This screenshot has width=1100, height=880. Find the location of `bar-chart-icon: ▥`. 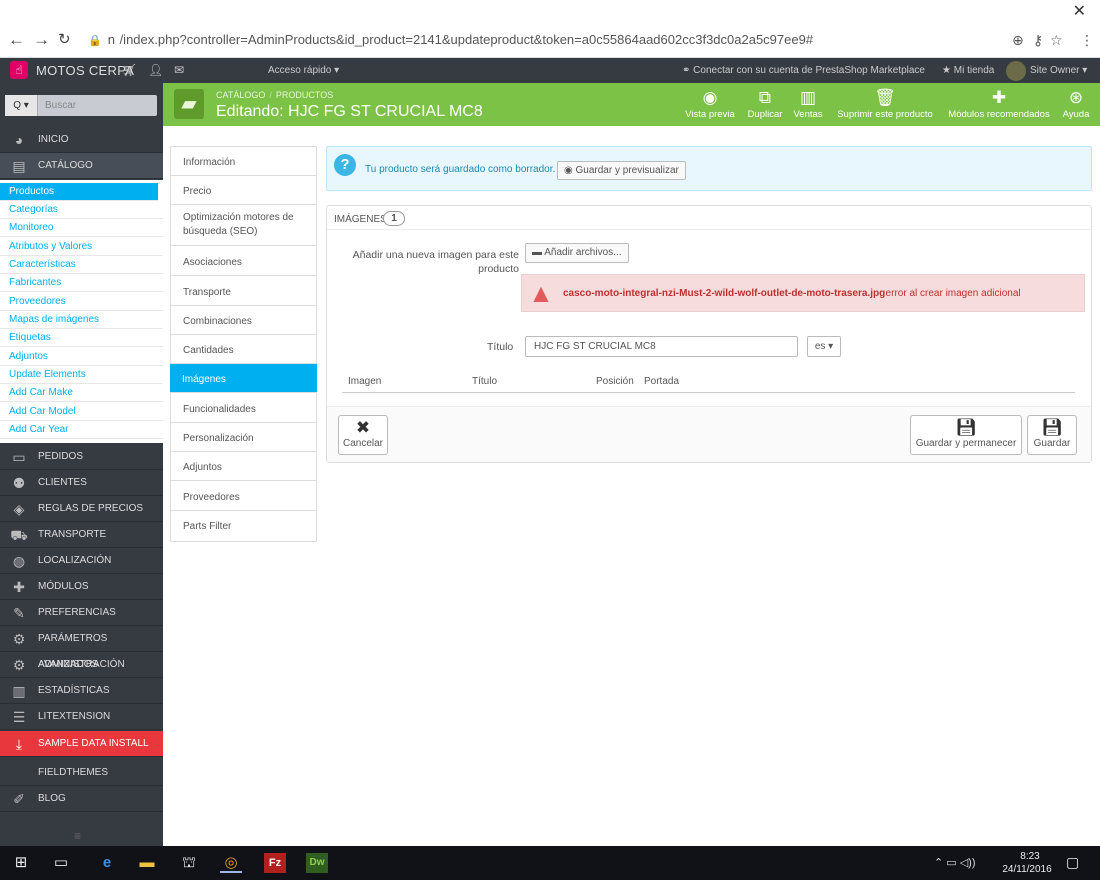

bar-chart-icon: ▥ is located at coordinates (808, 97).